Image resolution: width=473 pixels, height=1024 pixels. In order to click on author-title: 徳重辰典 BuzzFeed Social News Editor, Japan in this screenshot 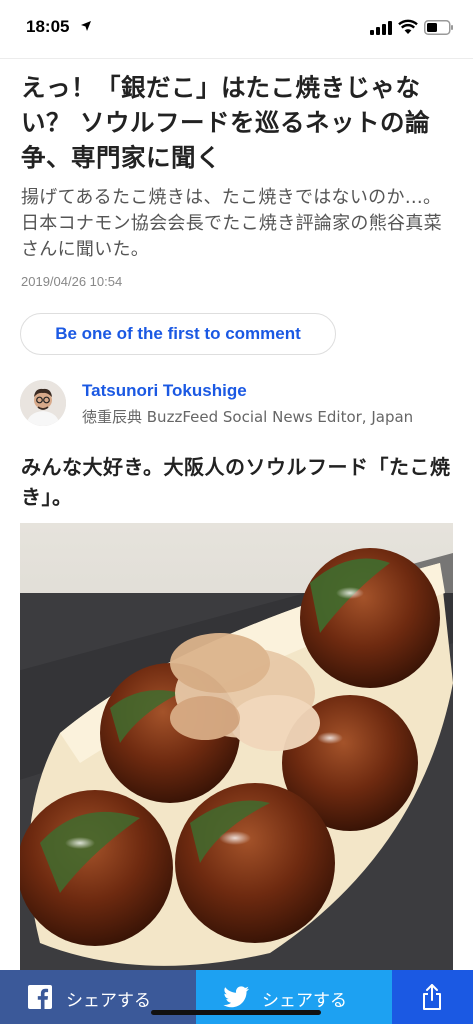, I will do `click(248, 417)`.